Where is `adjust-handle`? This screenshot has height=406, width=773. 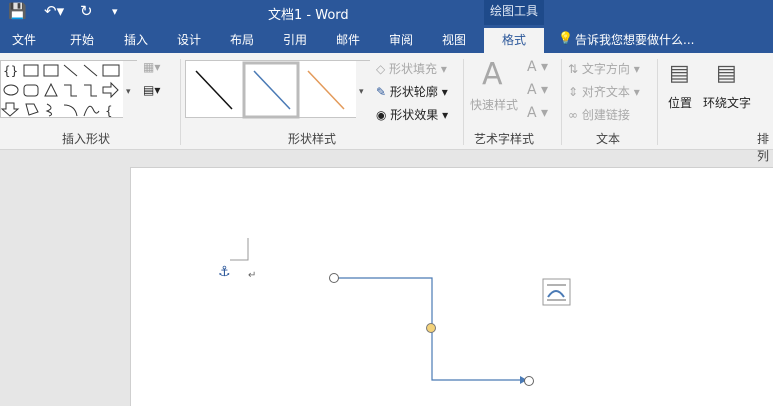 adjust-handle is located at coordinates (431, 328).